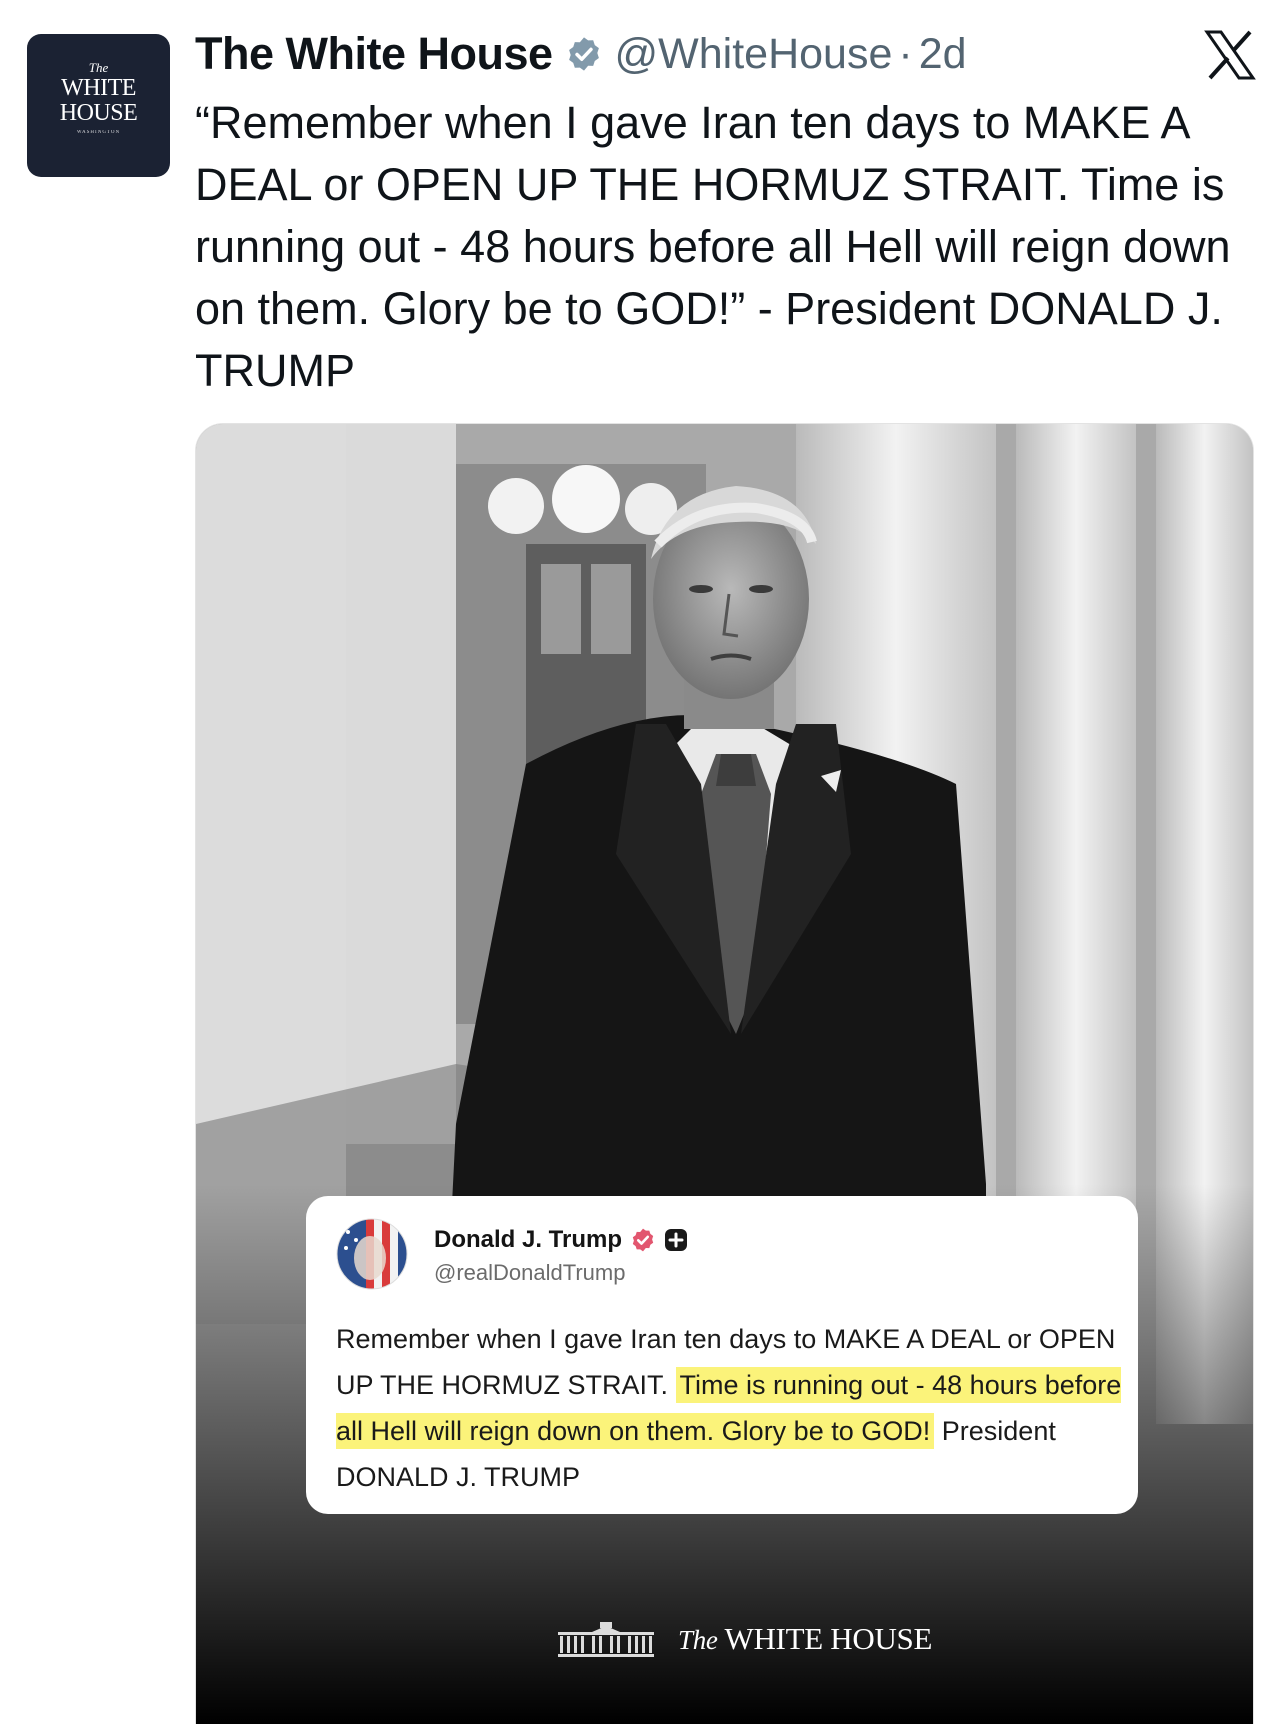 The height and width of the screenshot is (1724, 1284). I want to click on post-age: 2d, so click(943, 54).